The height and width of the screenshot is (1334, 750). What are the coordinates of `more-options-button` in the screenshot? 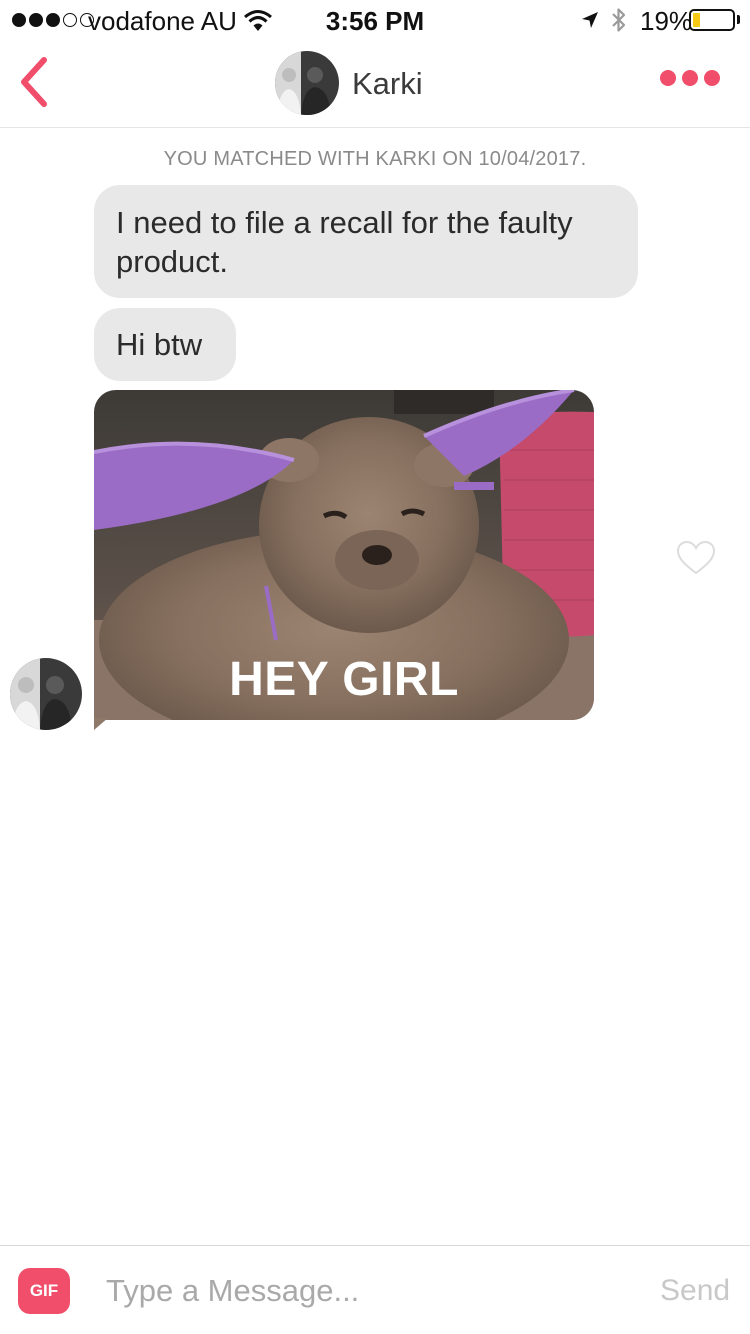 It's located at (690, 78).